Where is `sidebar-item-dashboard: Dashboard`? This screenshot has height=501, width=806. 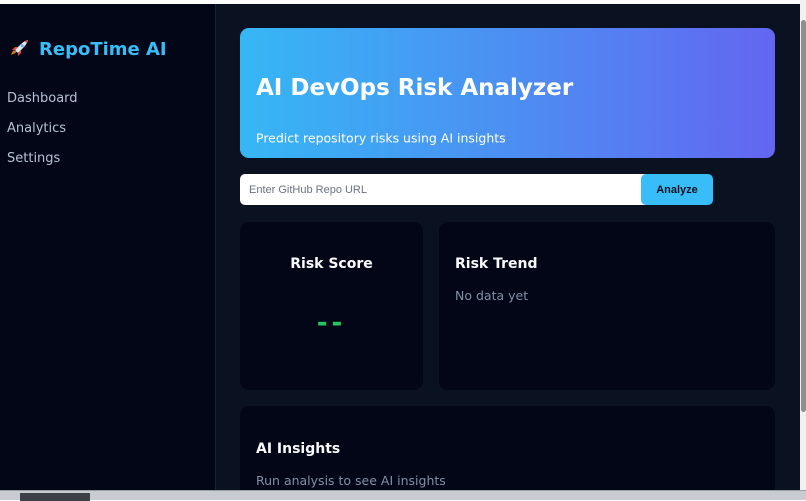 sidebar-item-dashboard: Dashboard is located at coordinates (42, 101).